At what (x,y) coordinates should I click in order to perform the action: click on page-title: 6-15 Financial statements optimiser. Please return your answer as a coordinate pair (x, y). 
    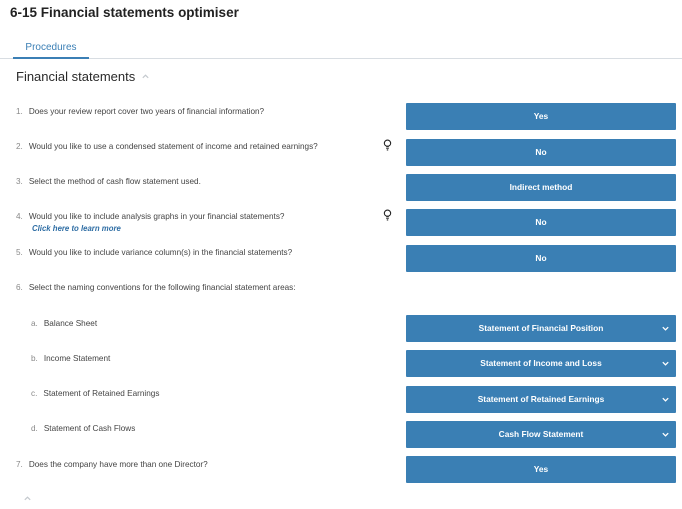
    Looking at the image, I should click on (124, 12).